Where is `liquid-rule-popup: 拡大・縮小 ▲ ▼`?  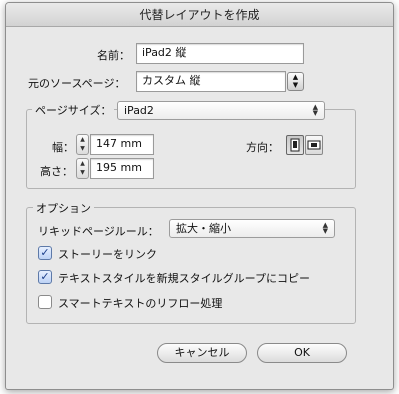 liquid-rule-popup: 拡大・縮小 ▲ ▼ is located at coordinates (252, 228).